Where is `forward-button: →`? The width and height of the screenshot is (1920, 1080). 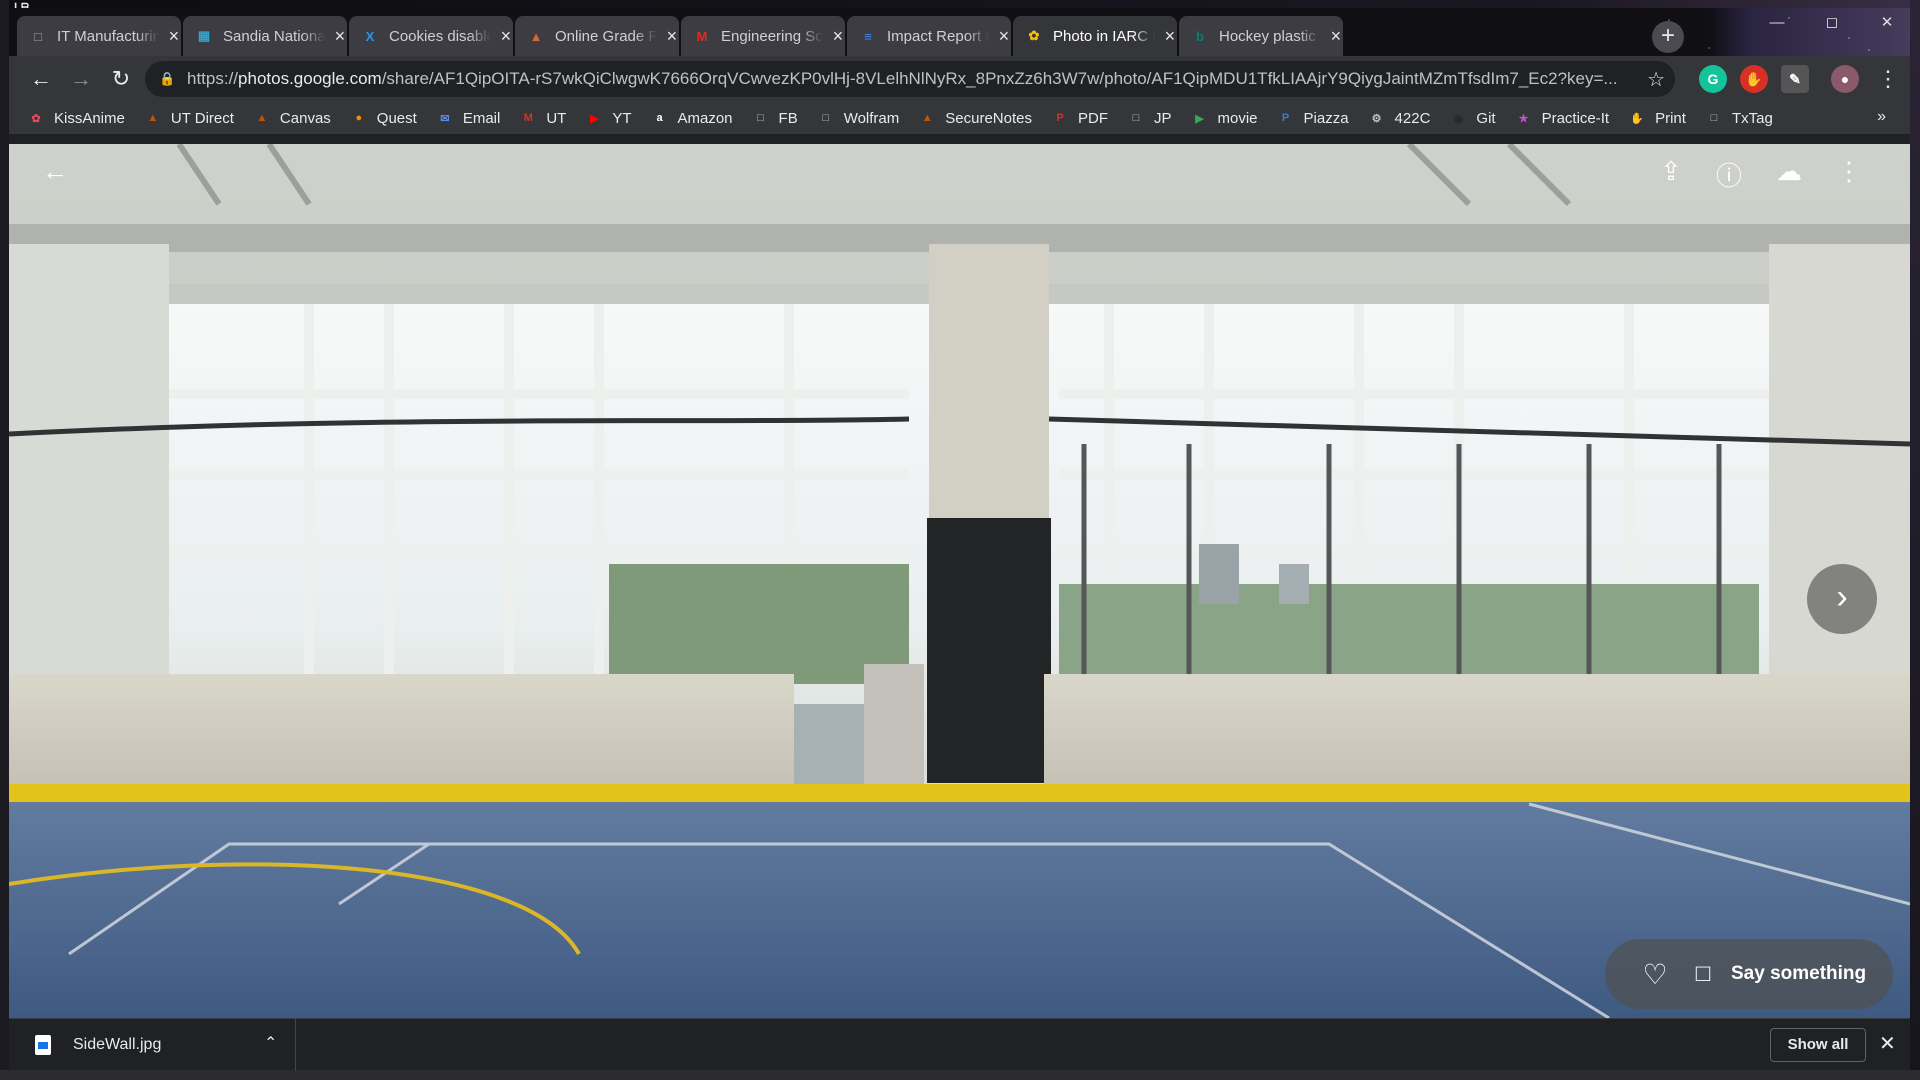 forward-button: → is located at coordinates (81, 79).